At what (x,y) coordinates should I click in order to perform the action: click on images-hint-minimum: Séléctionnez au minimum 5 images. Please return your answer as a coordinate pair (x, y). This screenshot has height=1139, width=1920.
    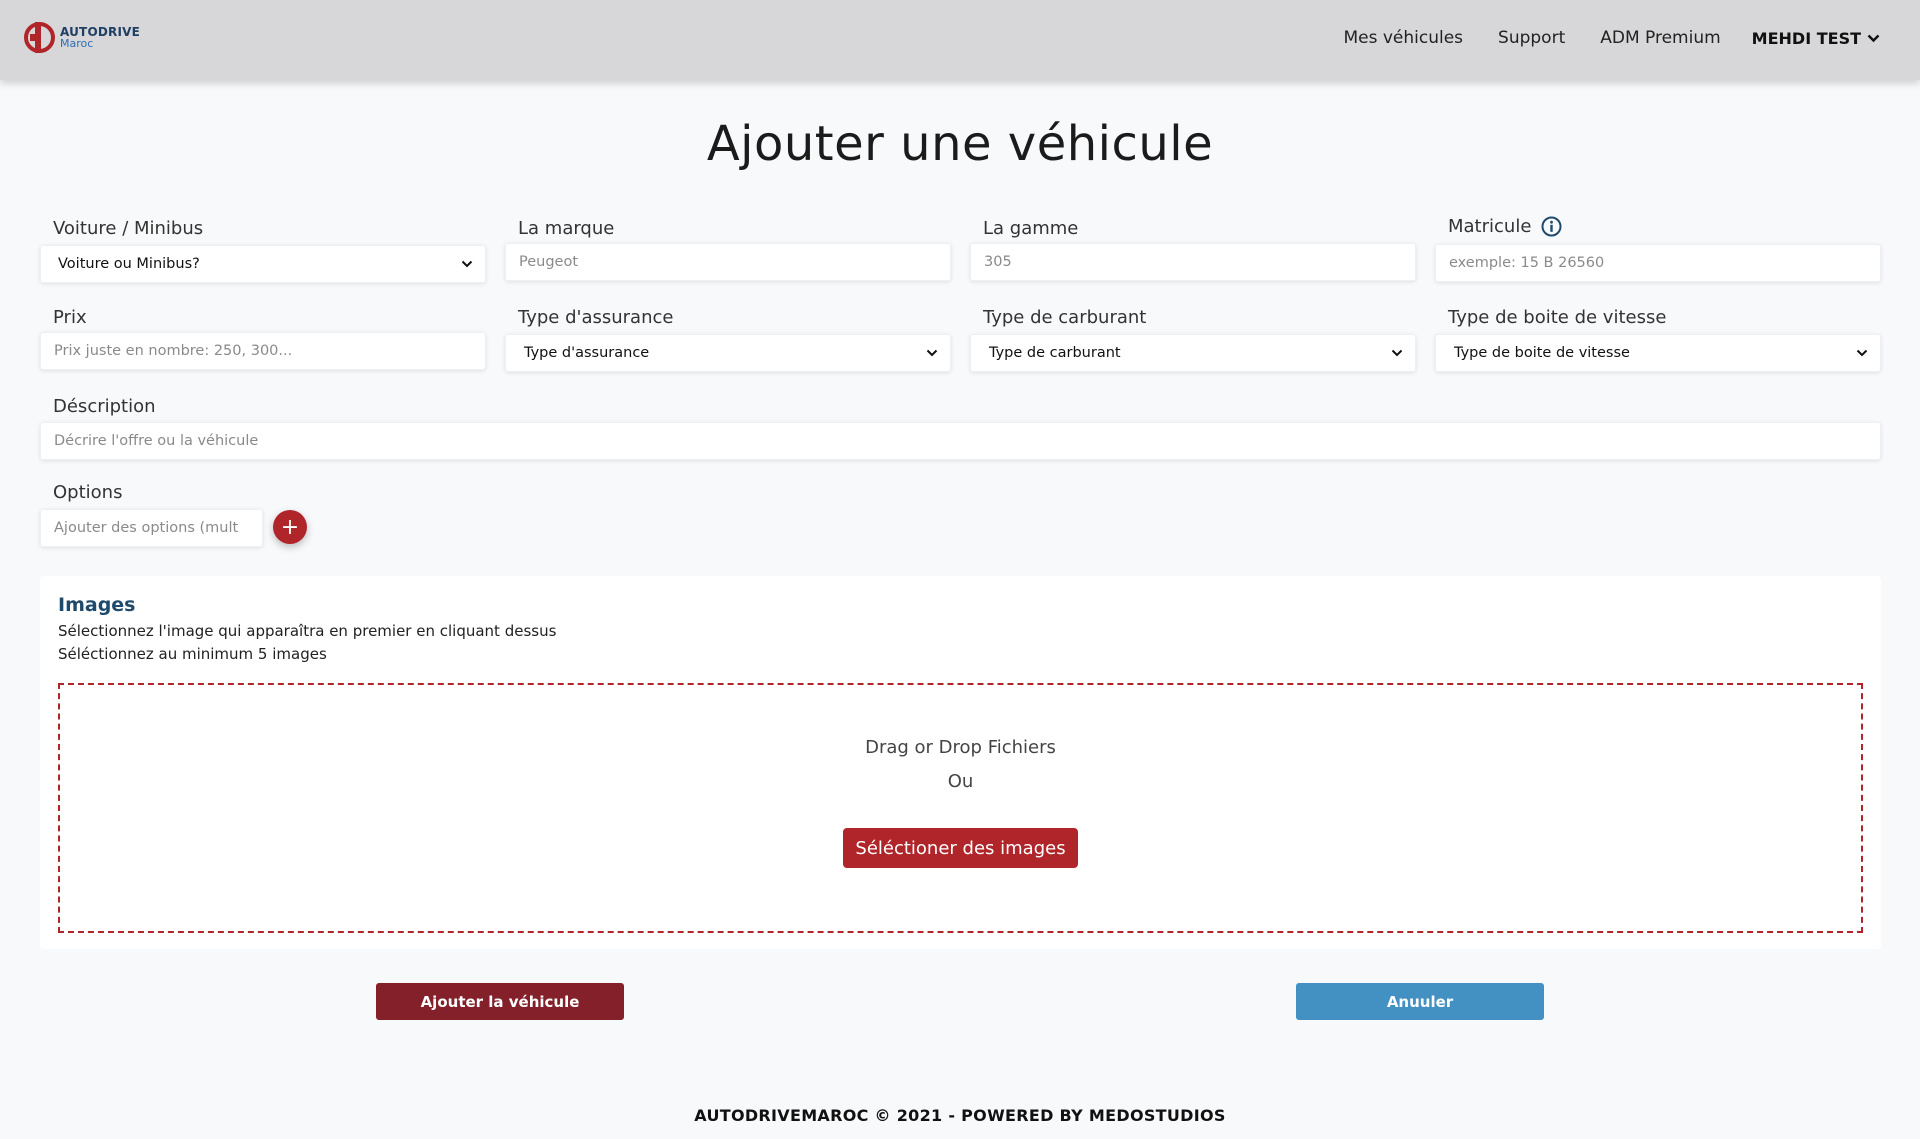
    Looking at the image, I should click on (192, 654).